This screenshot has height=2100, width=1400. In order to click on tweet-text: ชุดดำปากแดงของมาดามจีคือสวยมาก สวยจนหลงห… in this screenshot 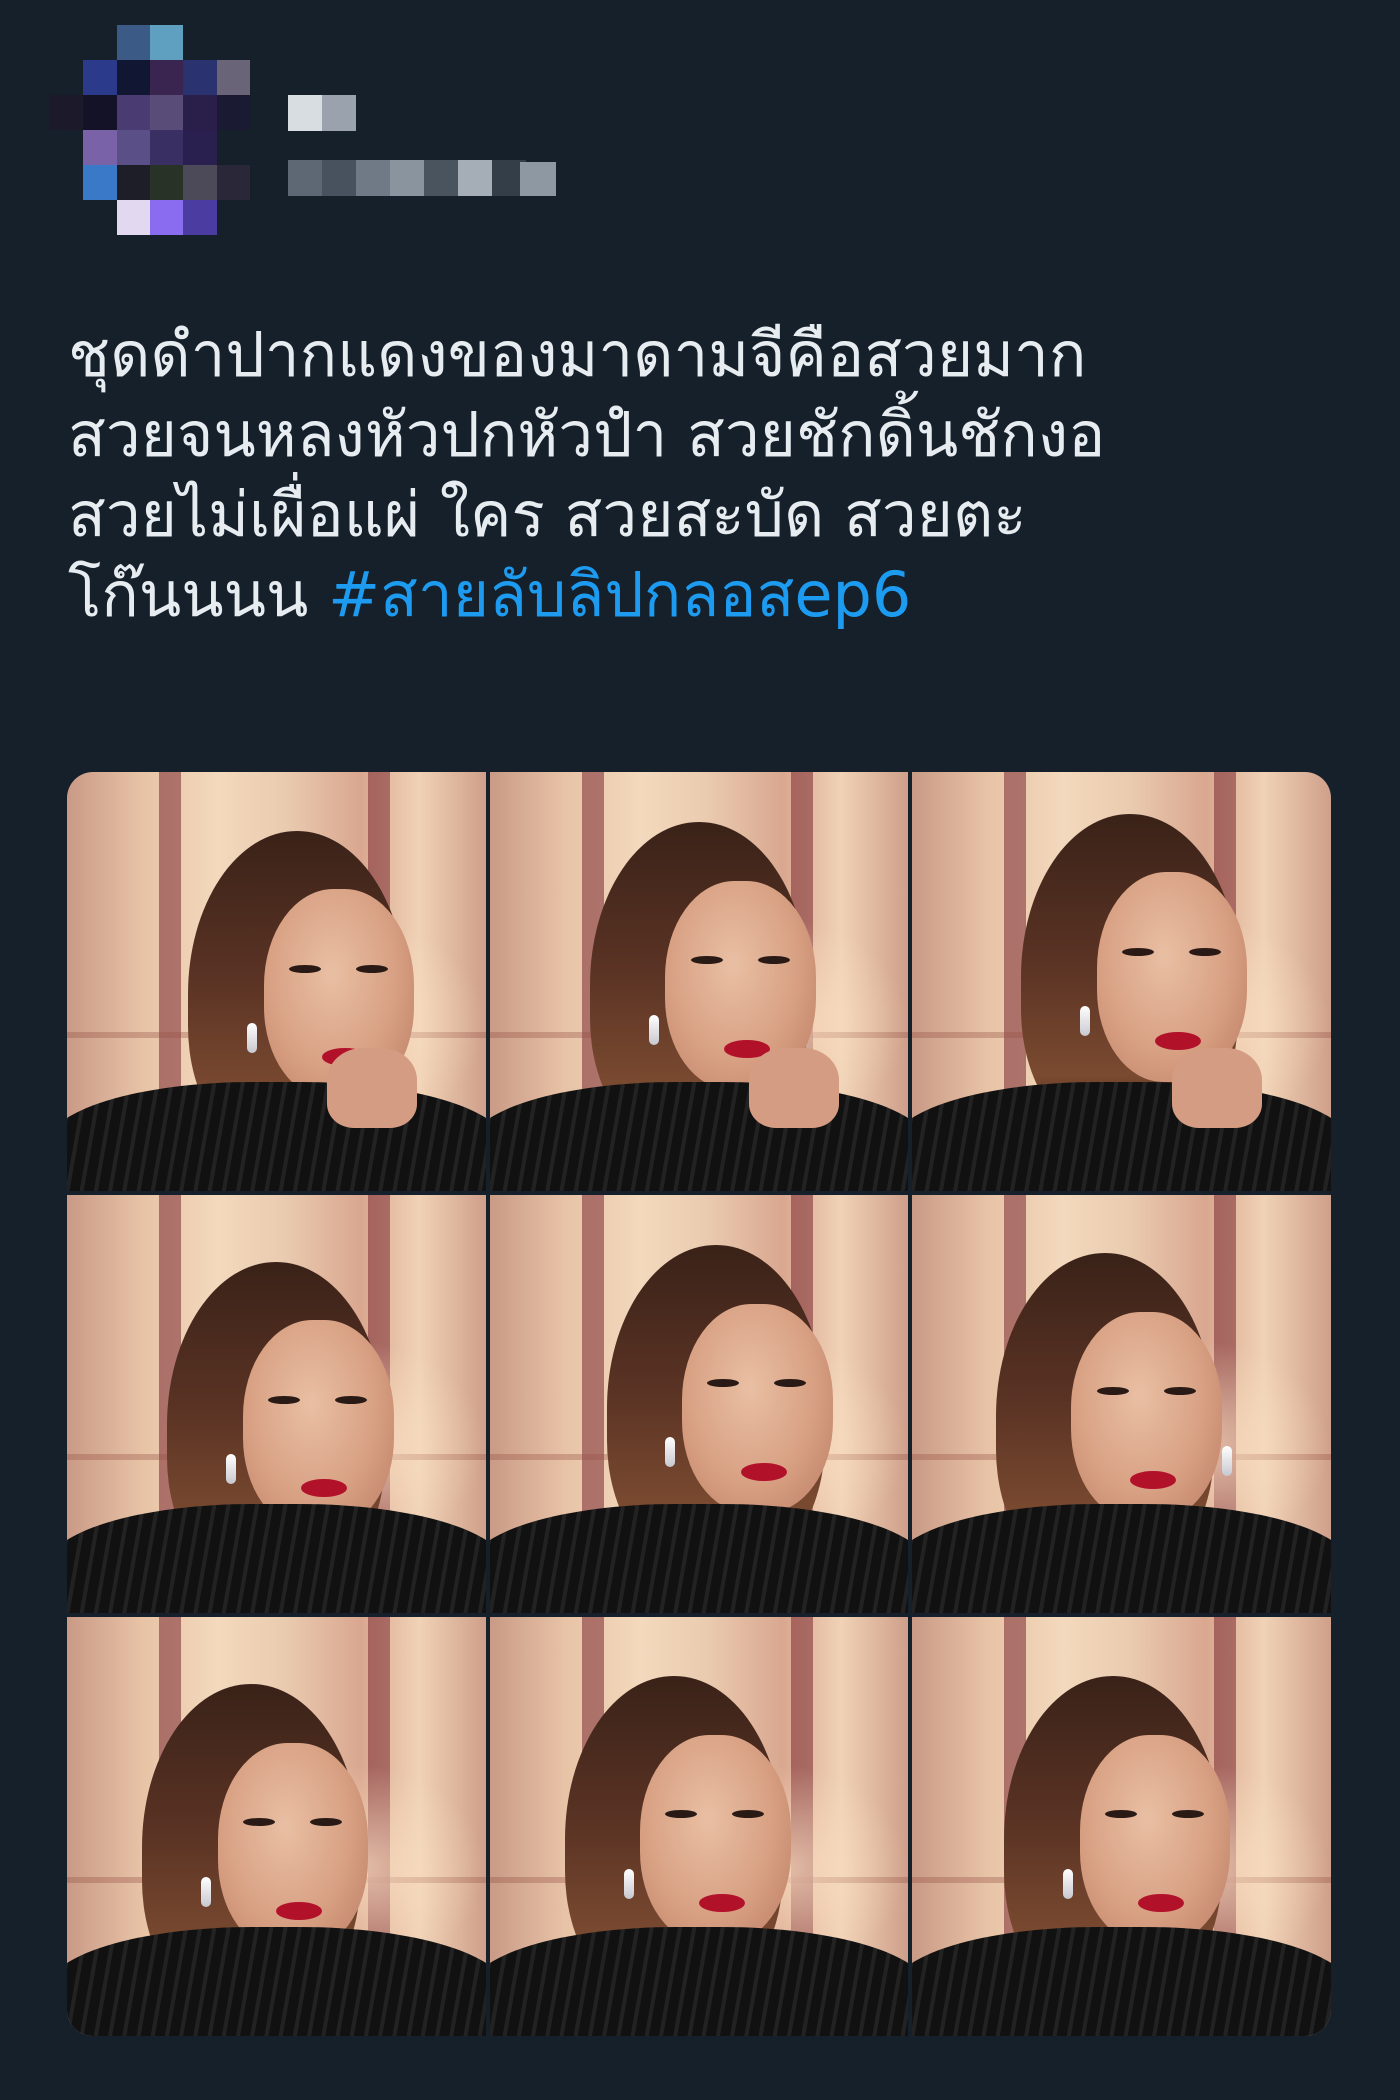, I will do `click(708, 475)`.